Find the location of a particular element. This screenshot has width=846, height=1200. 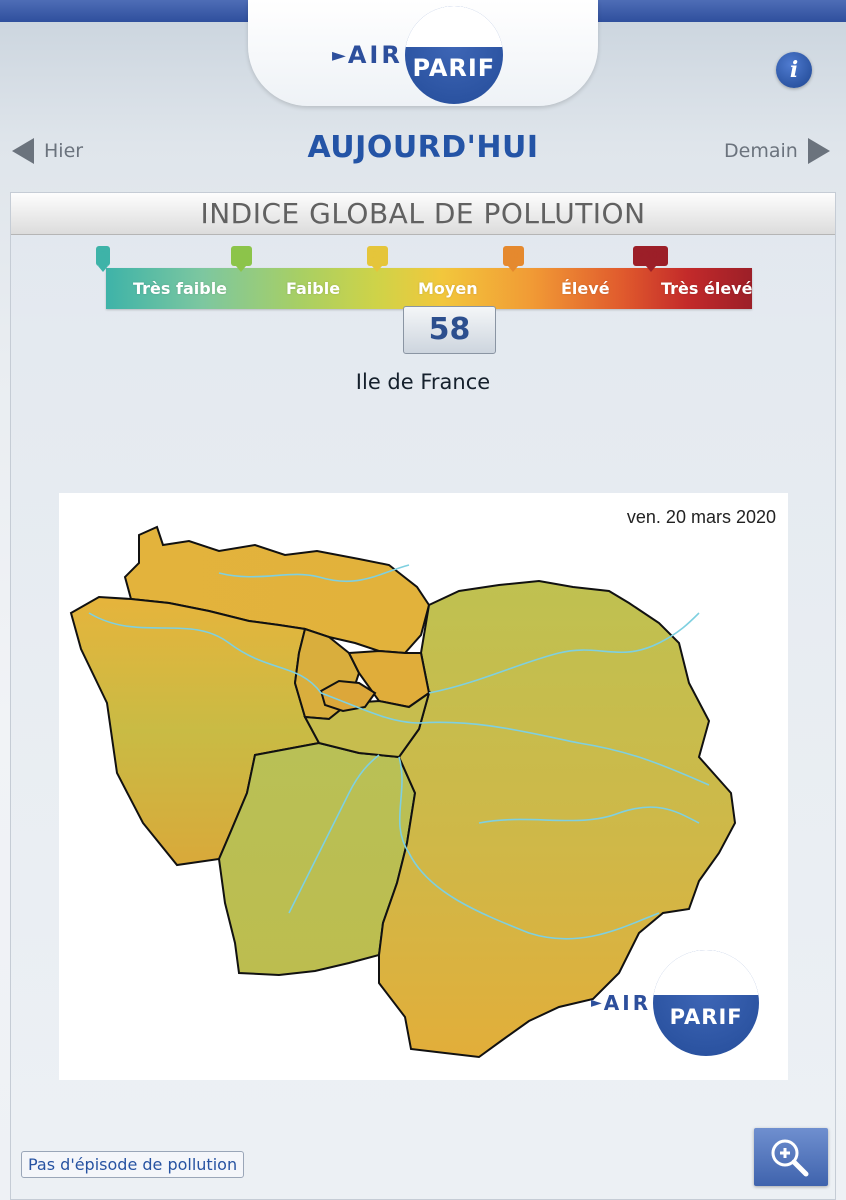

zoom-button is located at coordinates (791, 1157).